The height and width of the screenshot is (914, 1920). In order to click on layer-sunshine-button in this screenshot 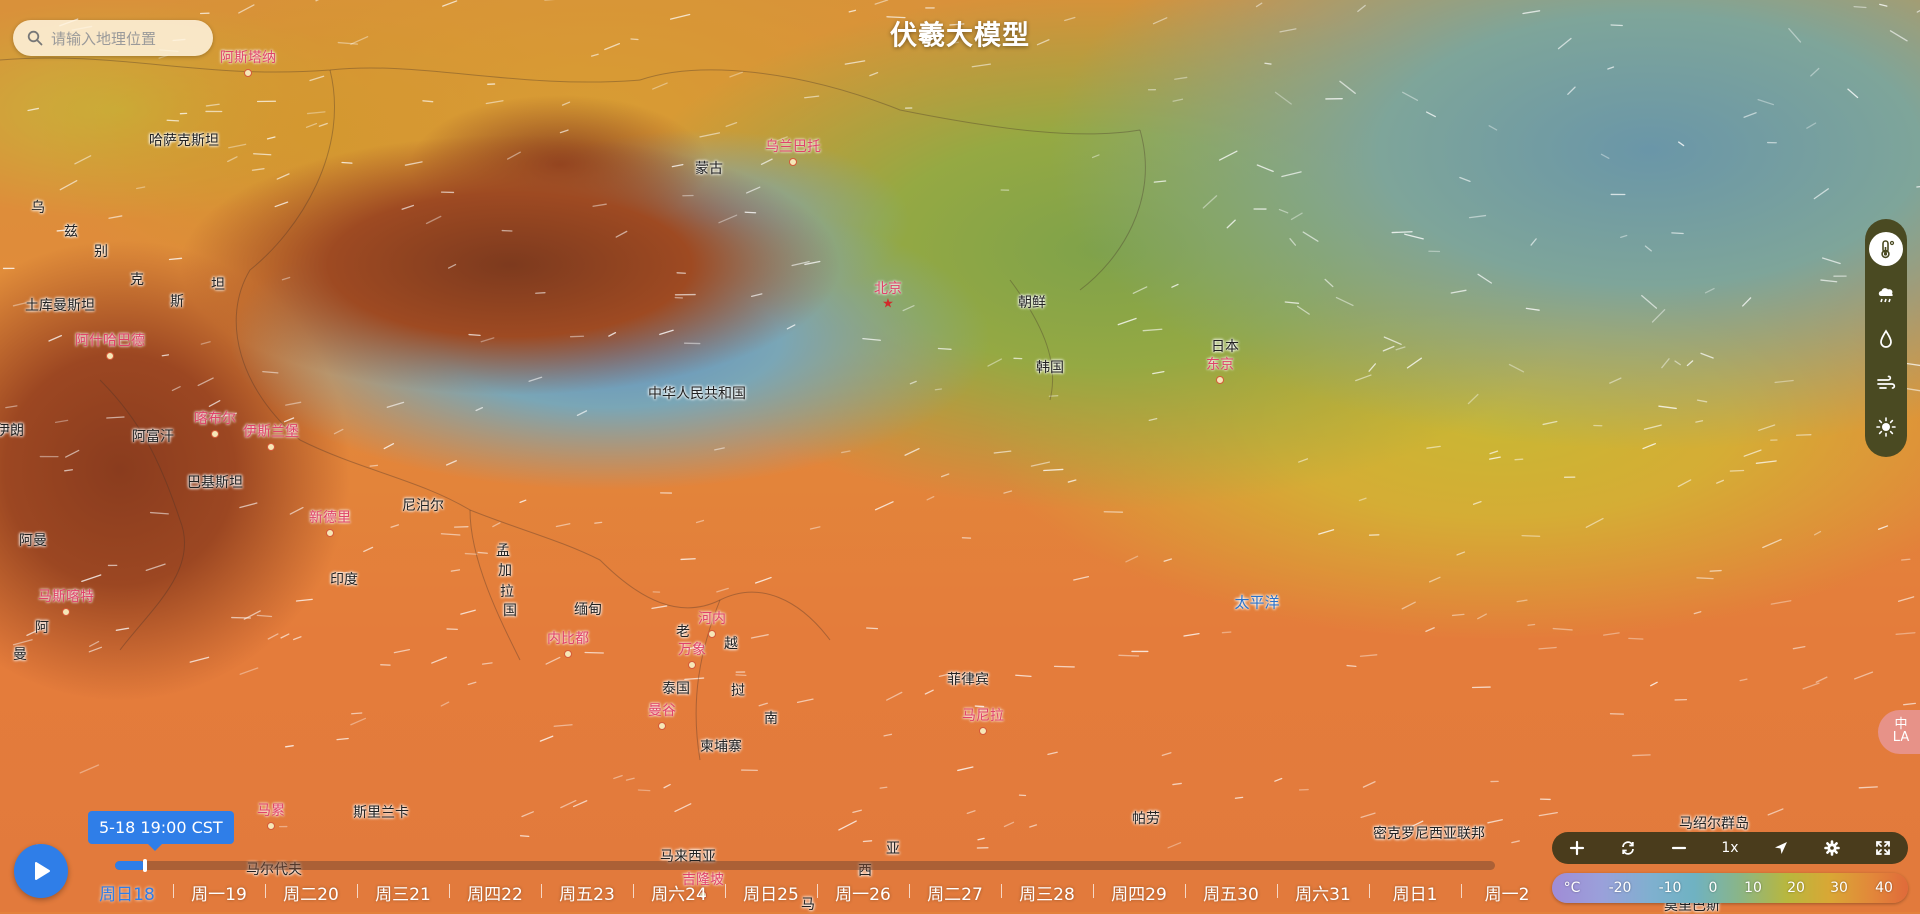, I will do `click(1886, 427)`.